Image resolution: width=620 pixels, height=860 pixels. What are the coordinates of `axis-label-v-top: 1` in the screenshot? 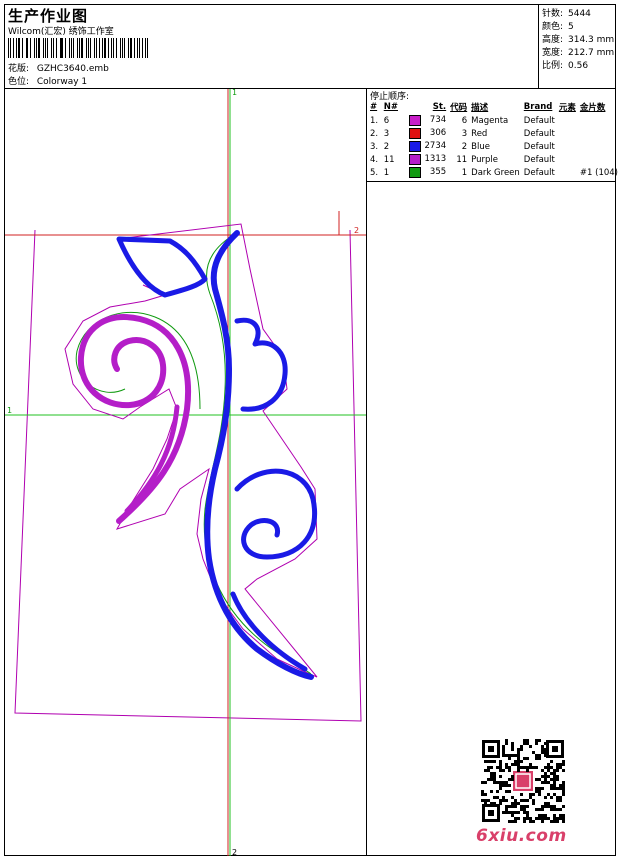 It's located at (234, 93).